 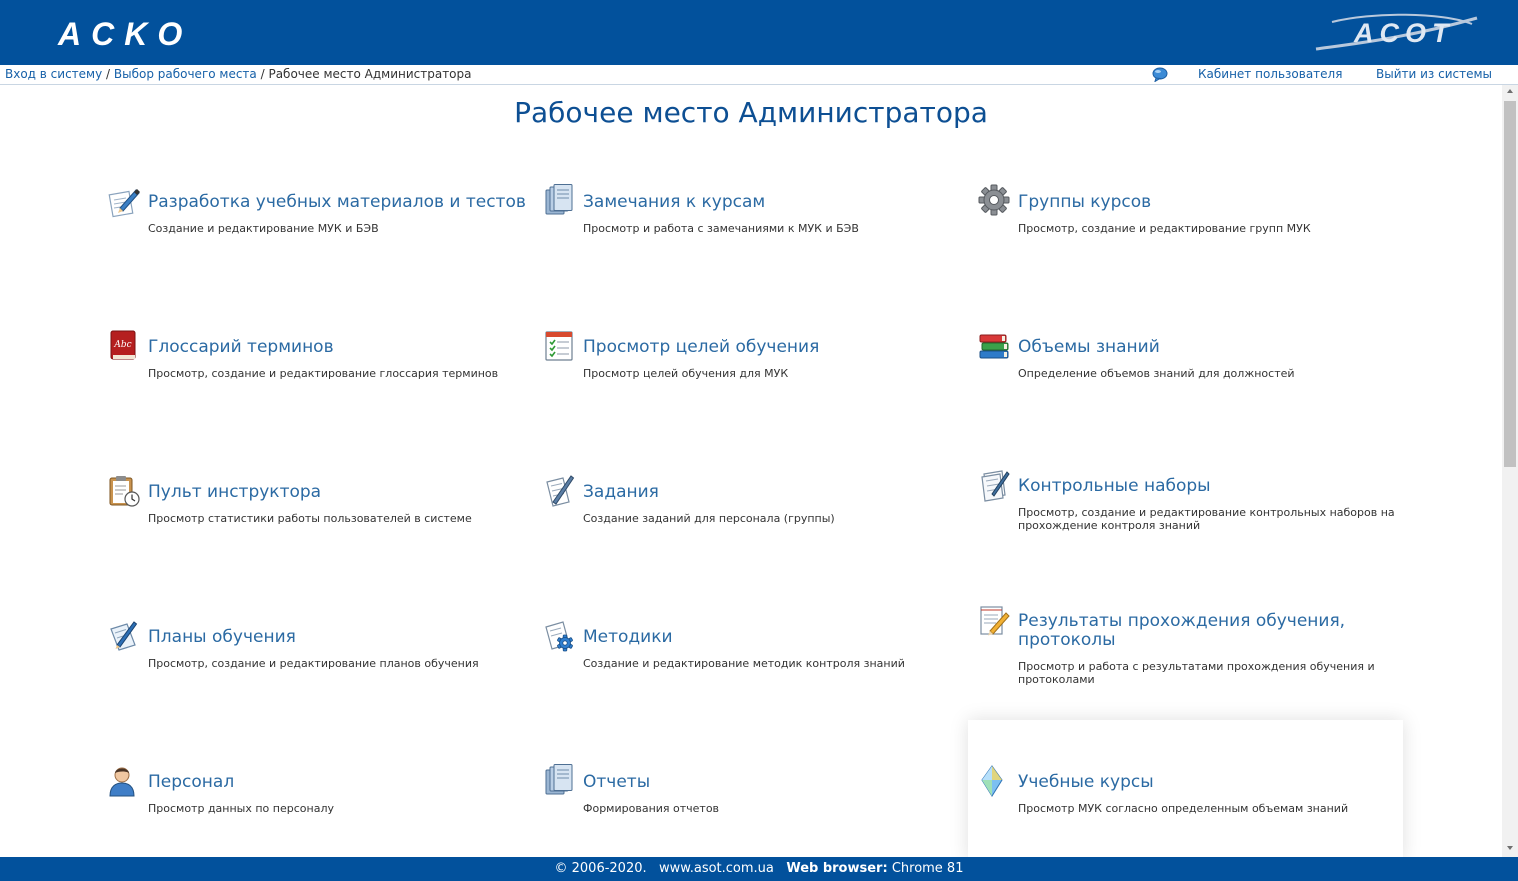 What do you see at coordinates (994, 781) in the screenshot?
I see `crystal-icon` at bounding box center [994, 781].